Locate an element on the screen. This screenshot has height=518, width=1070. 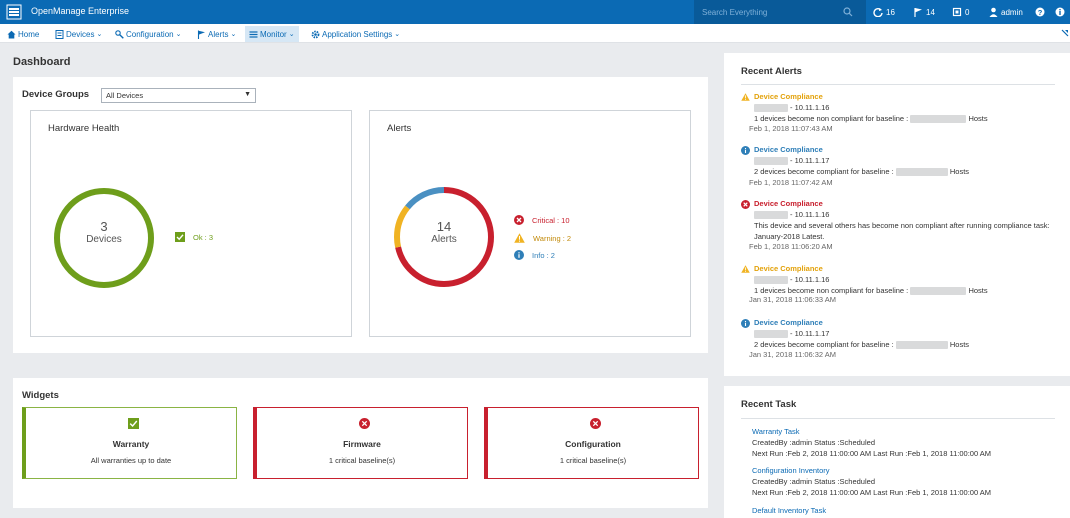
nav-configuration: Configuration ⌄ is located at coordinates (148, 34).